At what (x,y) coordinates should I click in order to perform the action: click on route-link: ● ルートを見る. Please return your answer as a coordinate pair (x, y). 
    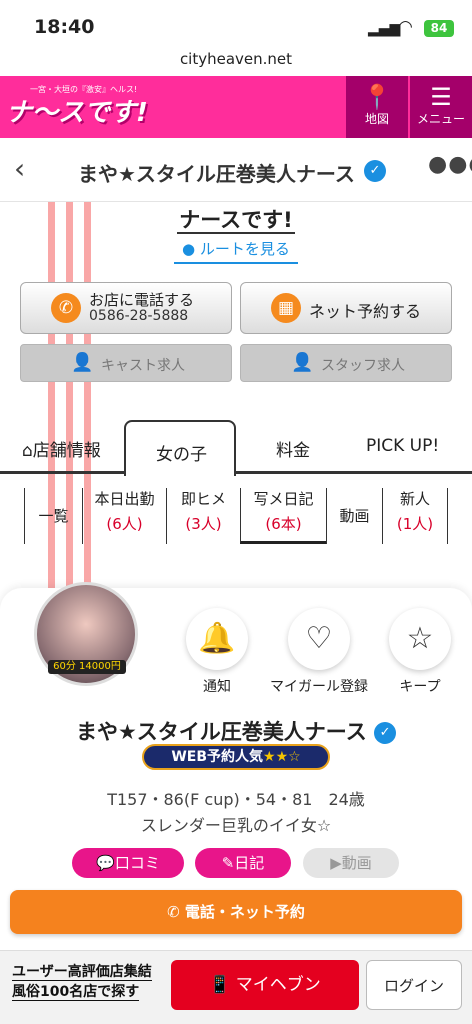
    Looking at the image, I should click on (236, 251).